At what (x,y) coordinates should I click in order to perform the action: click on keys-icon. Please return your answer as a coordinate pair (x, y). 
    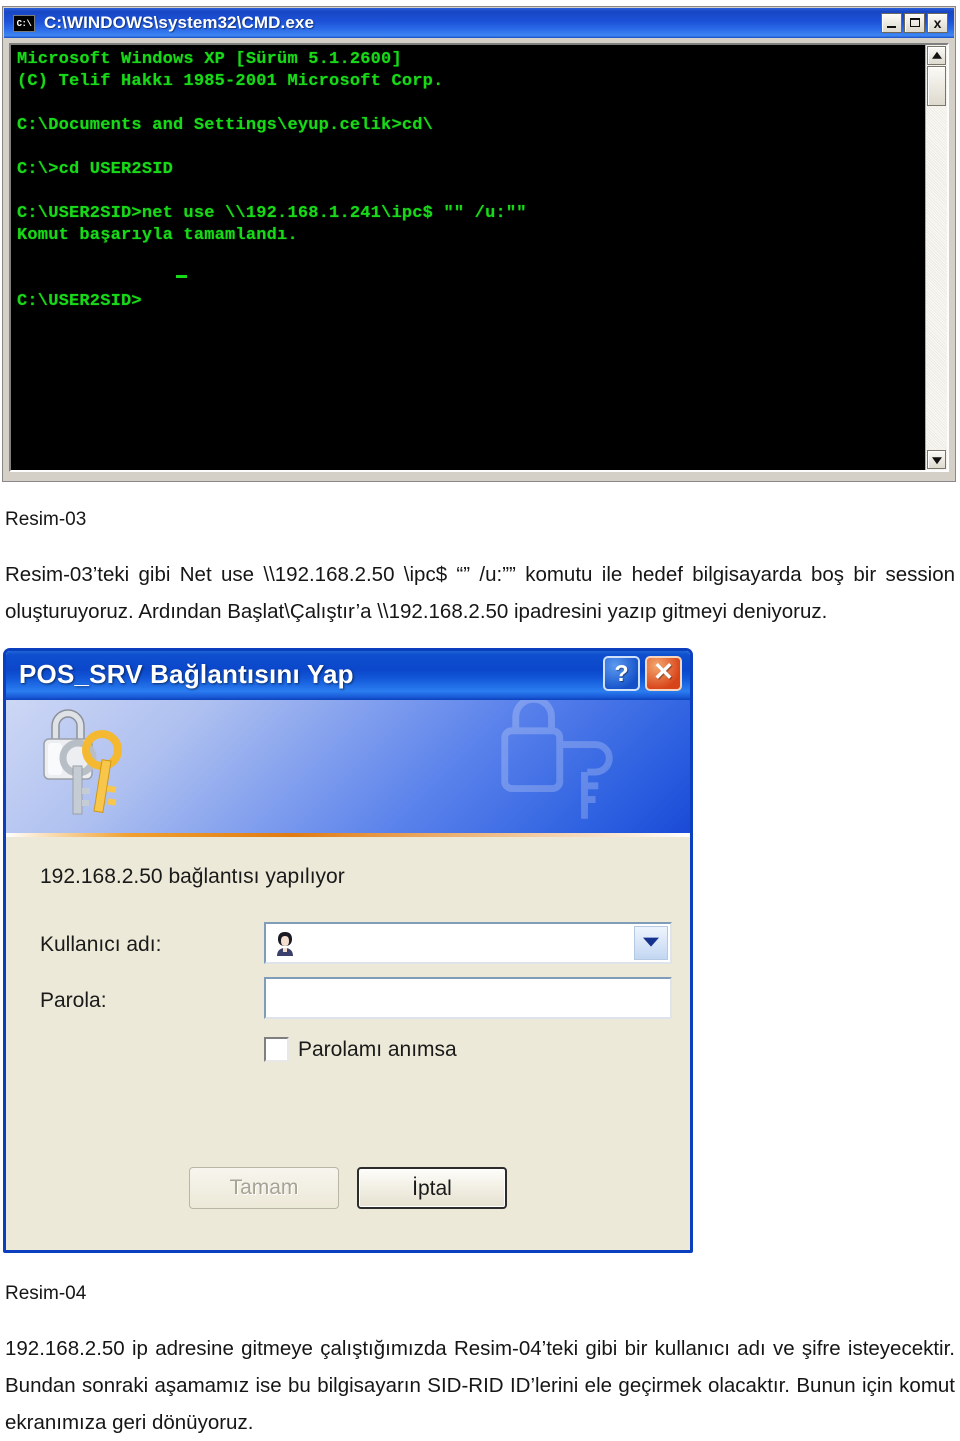
    Looking at the image, I should click on (82, 762).